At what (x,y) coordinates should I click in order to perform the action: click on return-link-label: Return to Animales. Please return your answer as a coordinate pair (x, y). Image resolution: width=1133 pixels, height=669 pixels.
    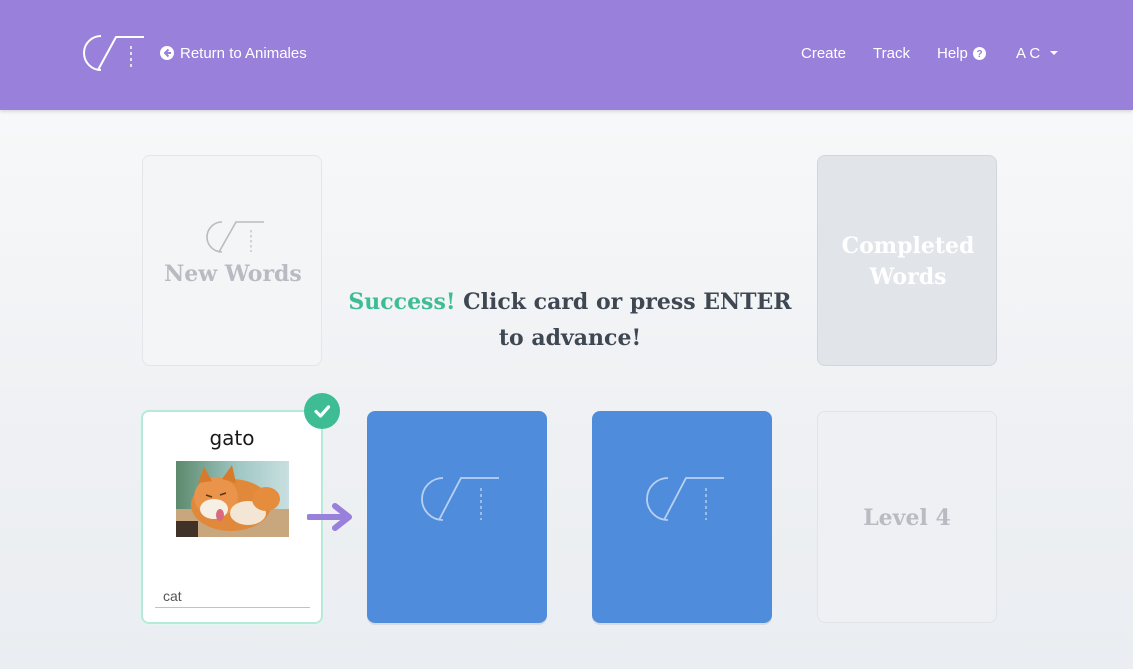
    Looking at the image, I should click on (243, 53).